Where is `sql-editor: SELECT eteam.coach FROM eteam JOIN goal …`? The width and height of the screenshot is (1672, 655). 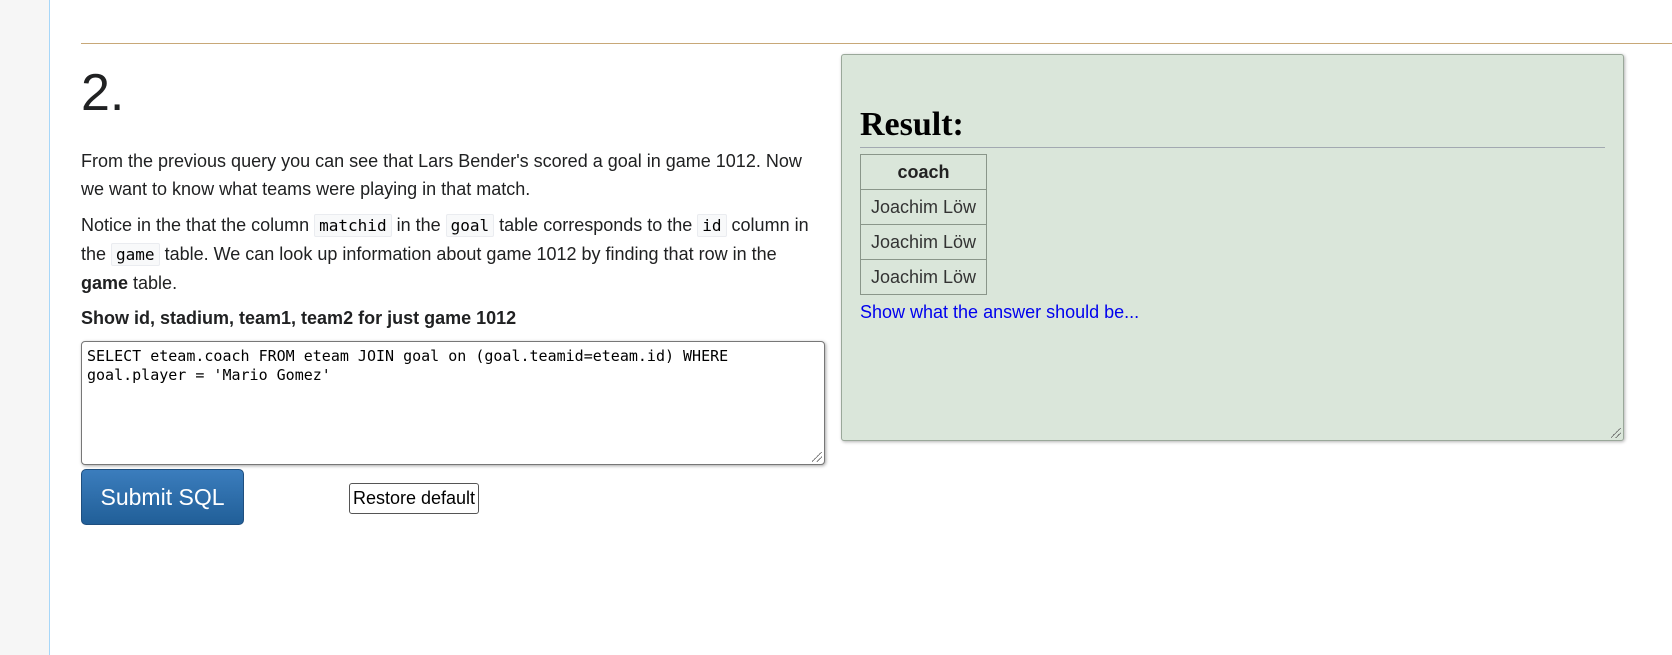 sql-editor: SELECT eteam.coach FROM eteam JOIN goal … is located at coordinates (453, 403).